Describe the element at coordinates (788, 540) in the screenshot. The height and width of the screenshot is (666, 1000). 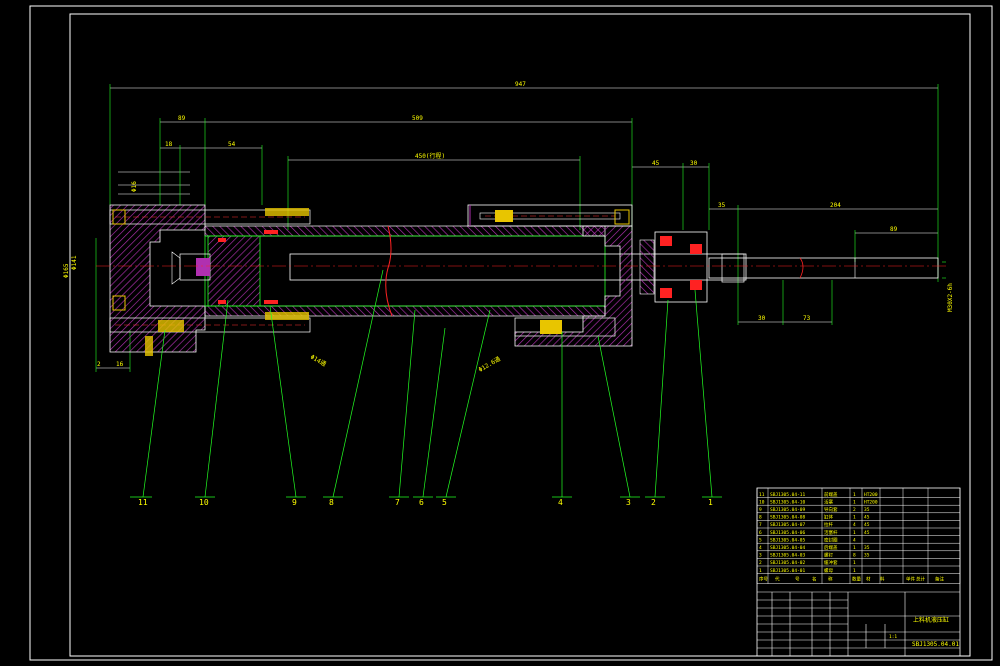
I see `bom-row-code: SBJ1305.04-05` at that location.